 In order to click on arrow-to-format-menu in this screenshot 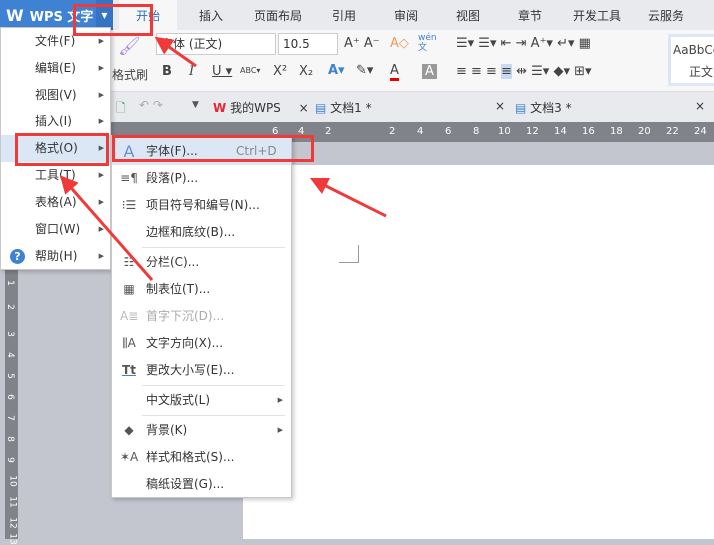, I will do `click(107, 228)`.